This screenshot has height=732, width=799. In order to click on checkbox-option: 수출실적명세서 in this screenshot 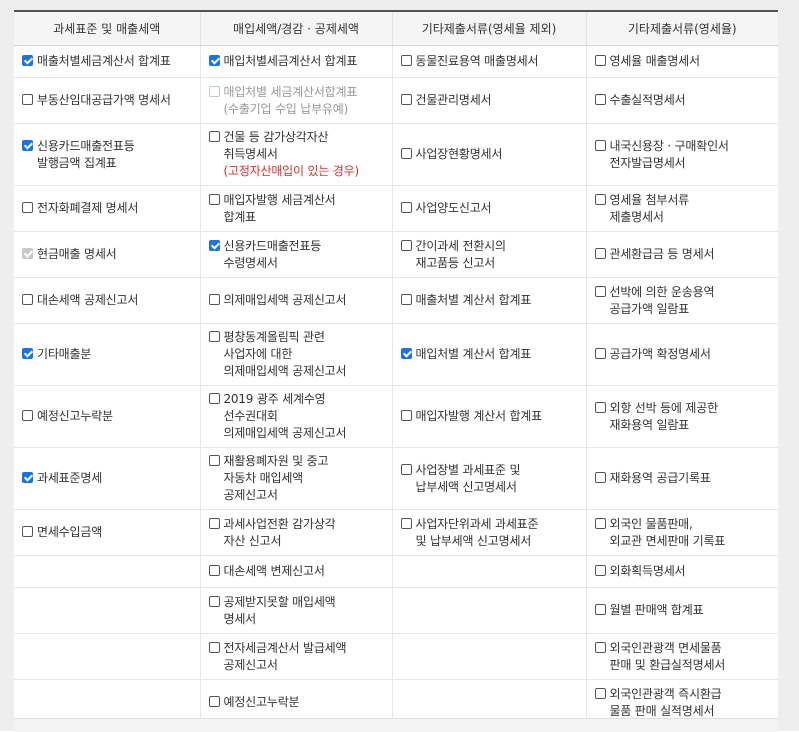, I will do `click(682, 100)`.